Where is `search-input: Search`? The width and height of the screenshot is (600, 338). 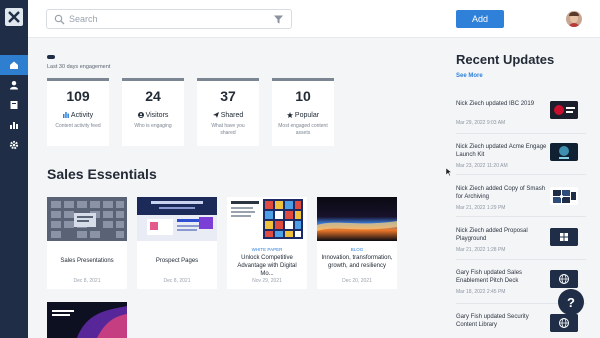
search-input: Search is located at coordinates (169, 19).